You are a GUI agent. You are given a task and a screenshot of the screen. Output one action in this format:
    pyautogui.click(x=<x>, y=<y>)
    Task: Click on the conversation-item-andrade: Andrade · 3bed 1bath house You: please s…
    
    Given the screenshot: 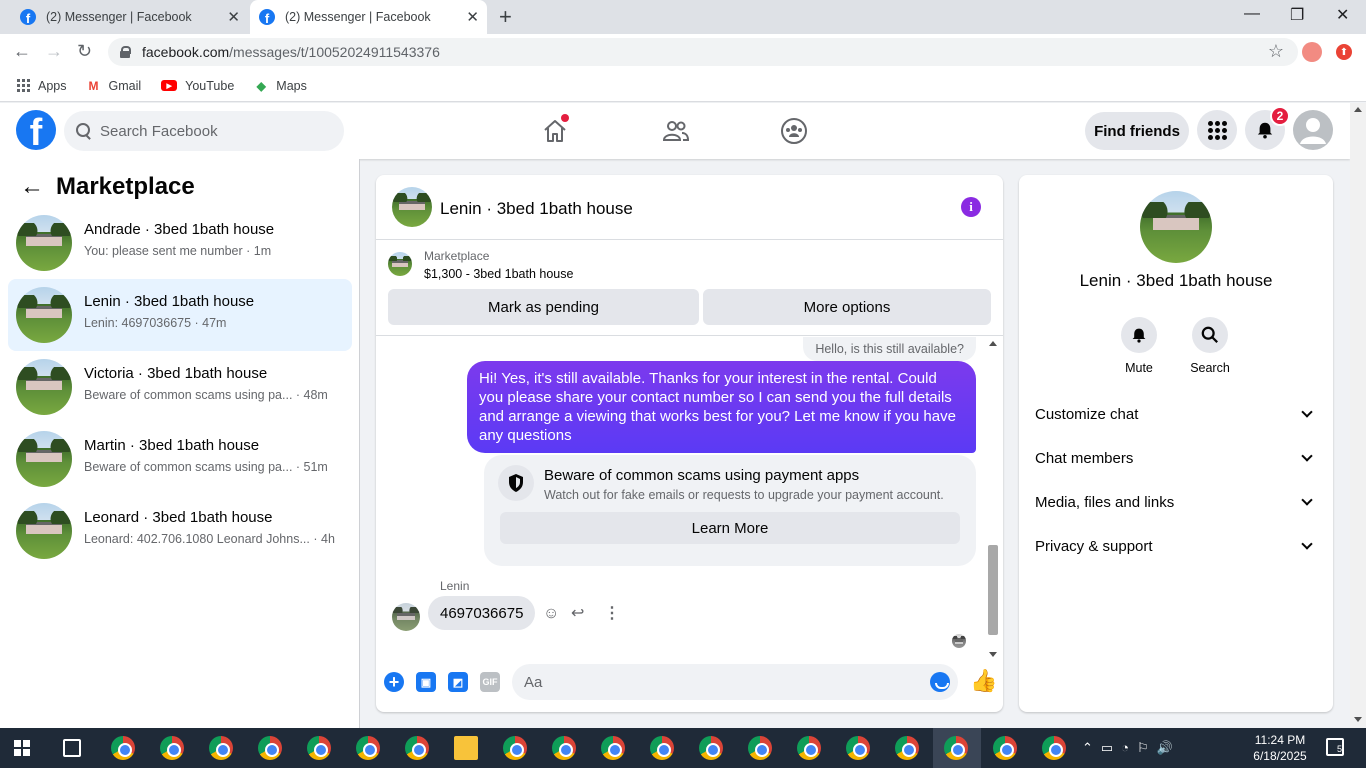 What is the action you would take?
    pyautogui.click(x=180, y=243)
    